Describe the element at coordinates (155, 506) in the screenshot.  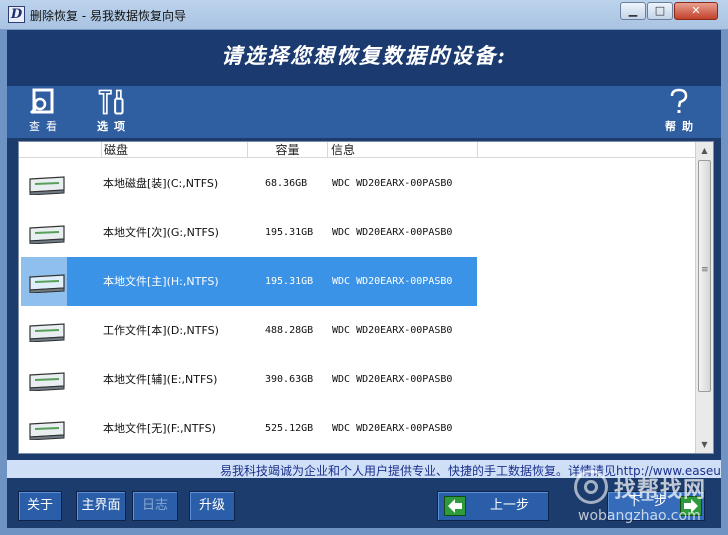
I see `log-button: 日志` at that location.